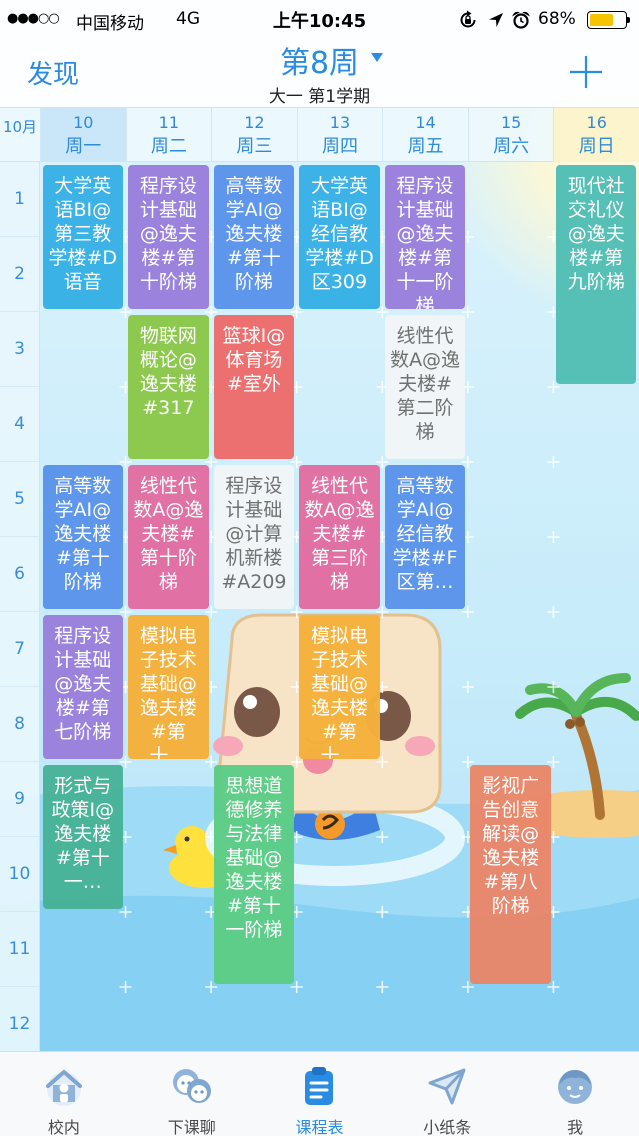 The width and height of the screenshot is (639, 1136). I want to click on course-block: 线性代数A@逸夫楼#第三阶梯, so click(339, 537).